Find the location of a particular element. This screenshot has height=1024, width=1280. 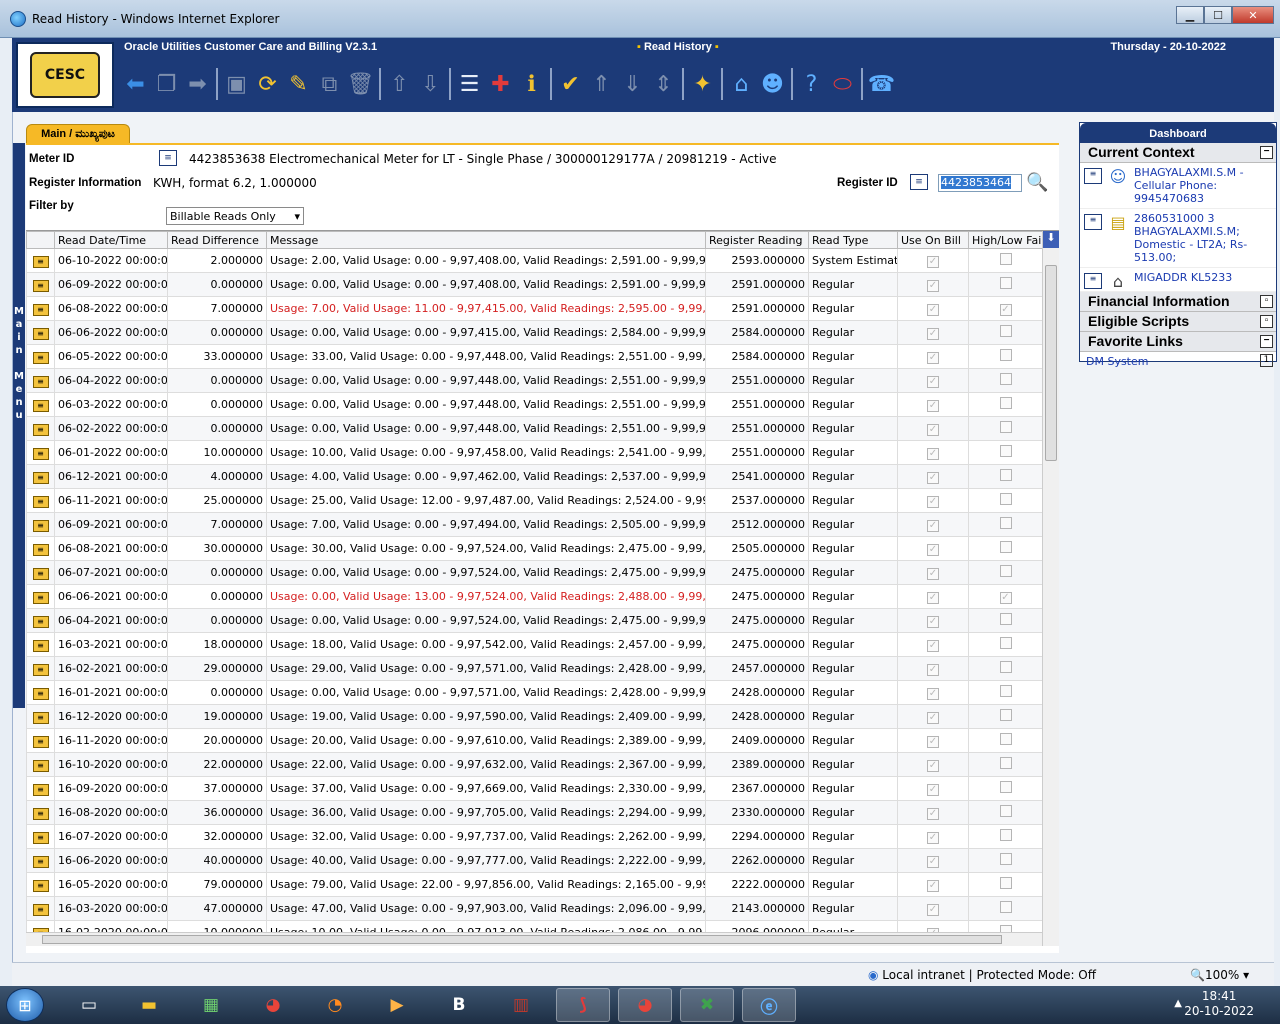

wizard-icon: ✦ is located at coordinates (703, 84).